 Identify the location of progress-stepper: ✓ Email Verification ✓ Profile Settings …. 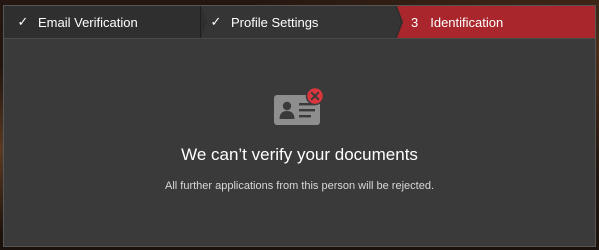
(299, 22).